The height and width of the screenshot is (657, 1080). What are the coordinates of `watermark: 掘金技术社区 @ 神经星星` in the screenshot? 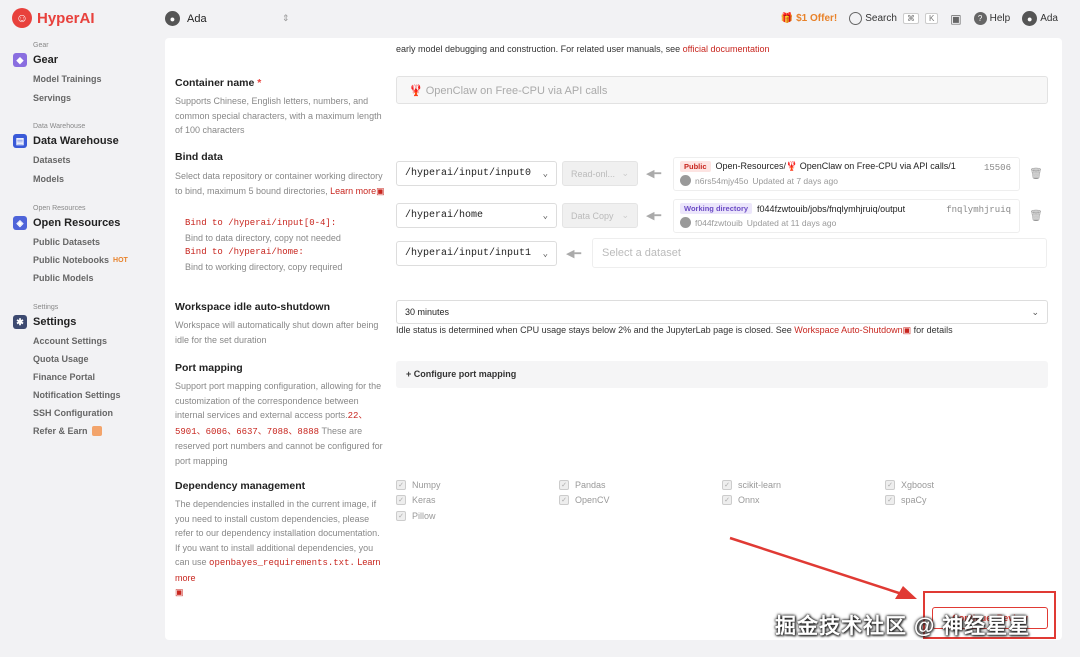 It's located at (903, 626).